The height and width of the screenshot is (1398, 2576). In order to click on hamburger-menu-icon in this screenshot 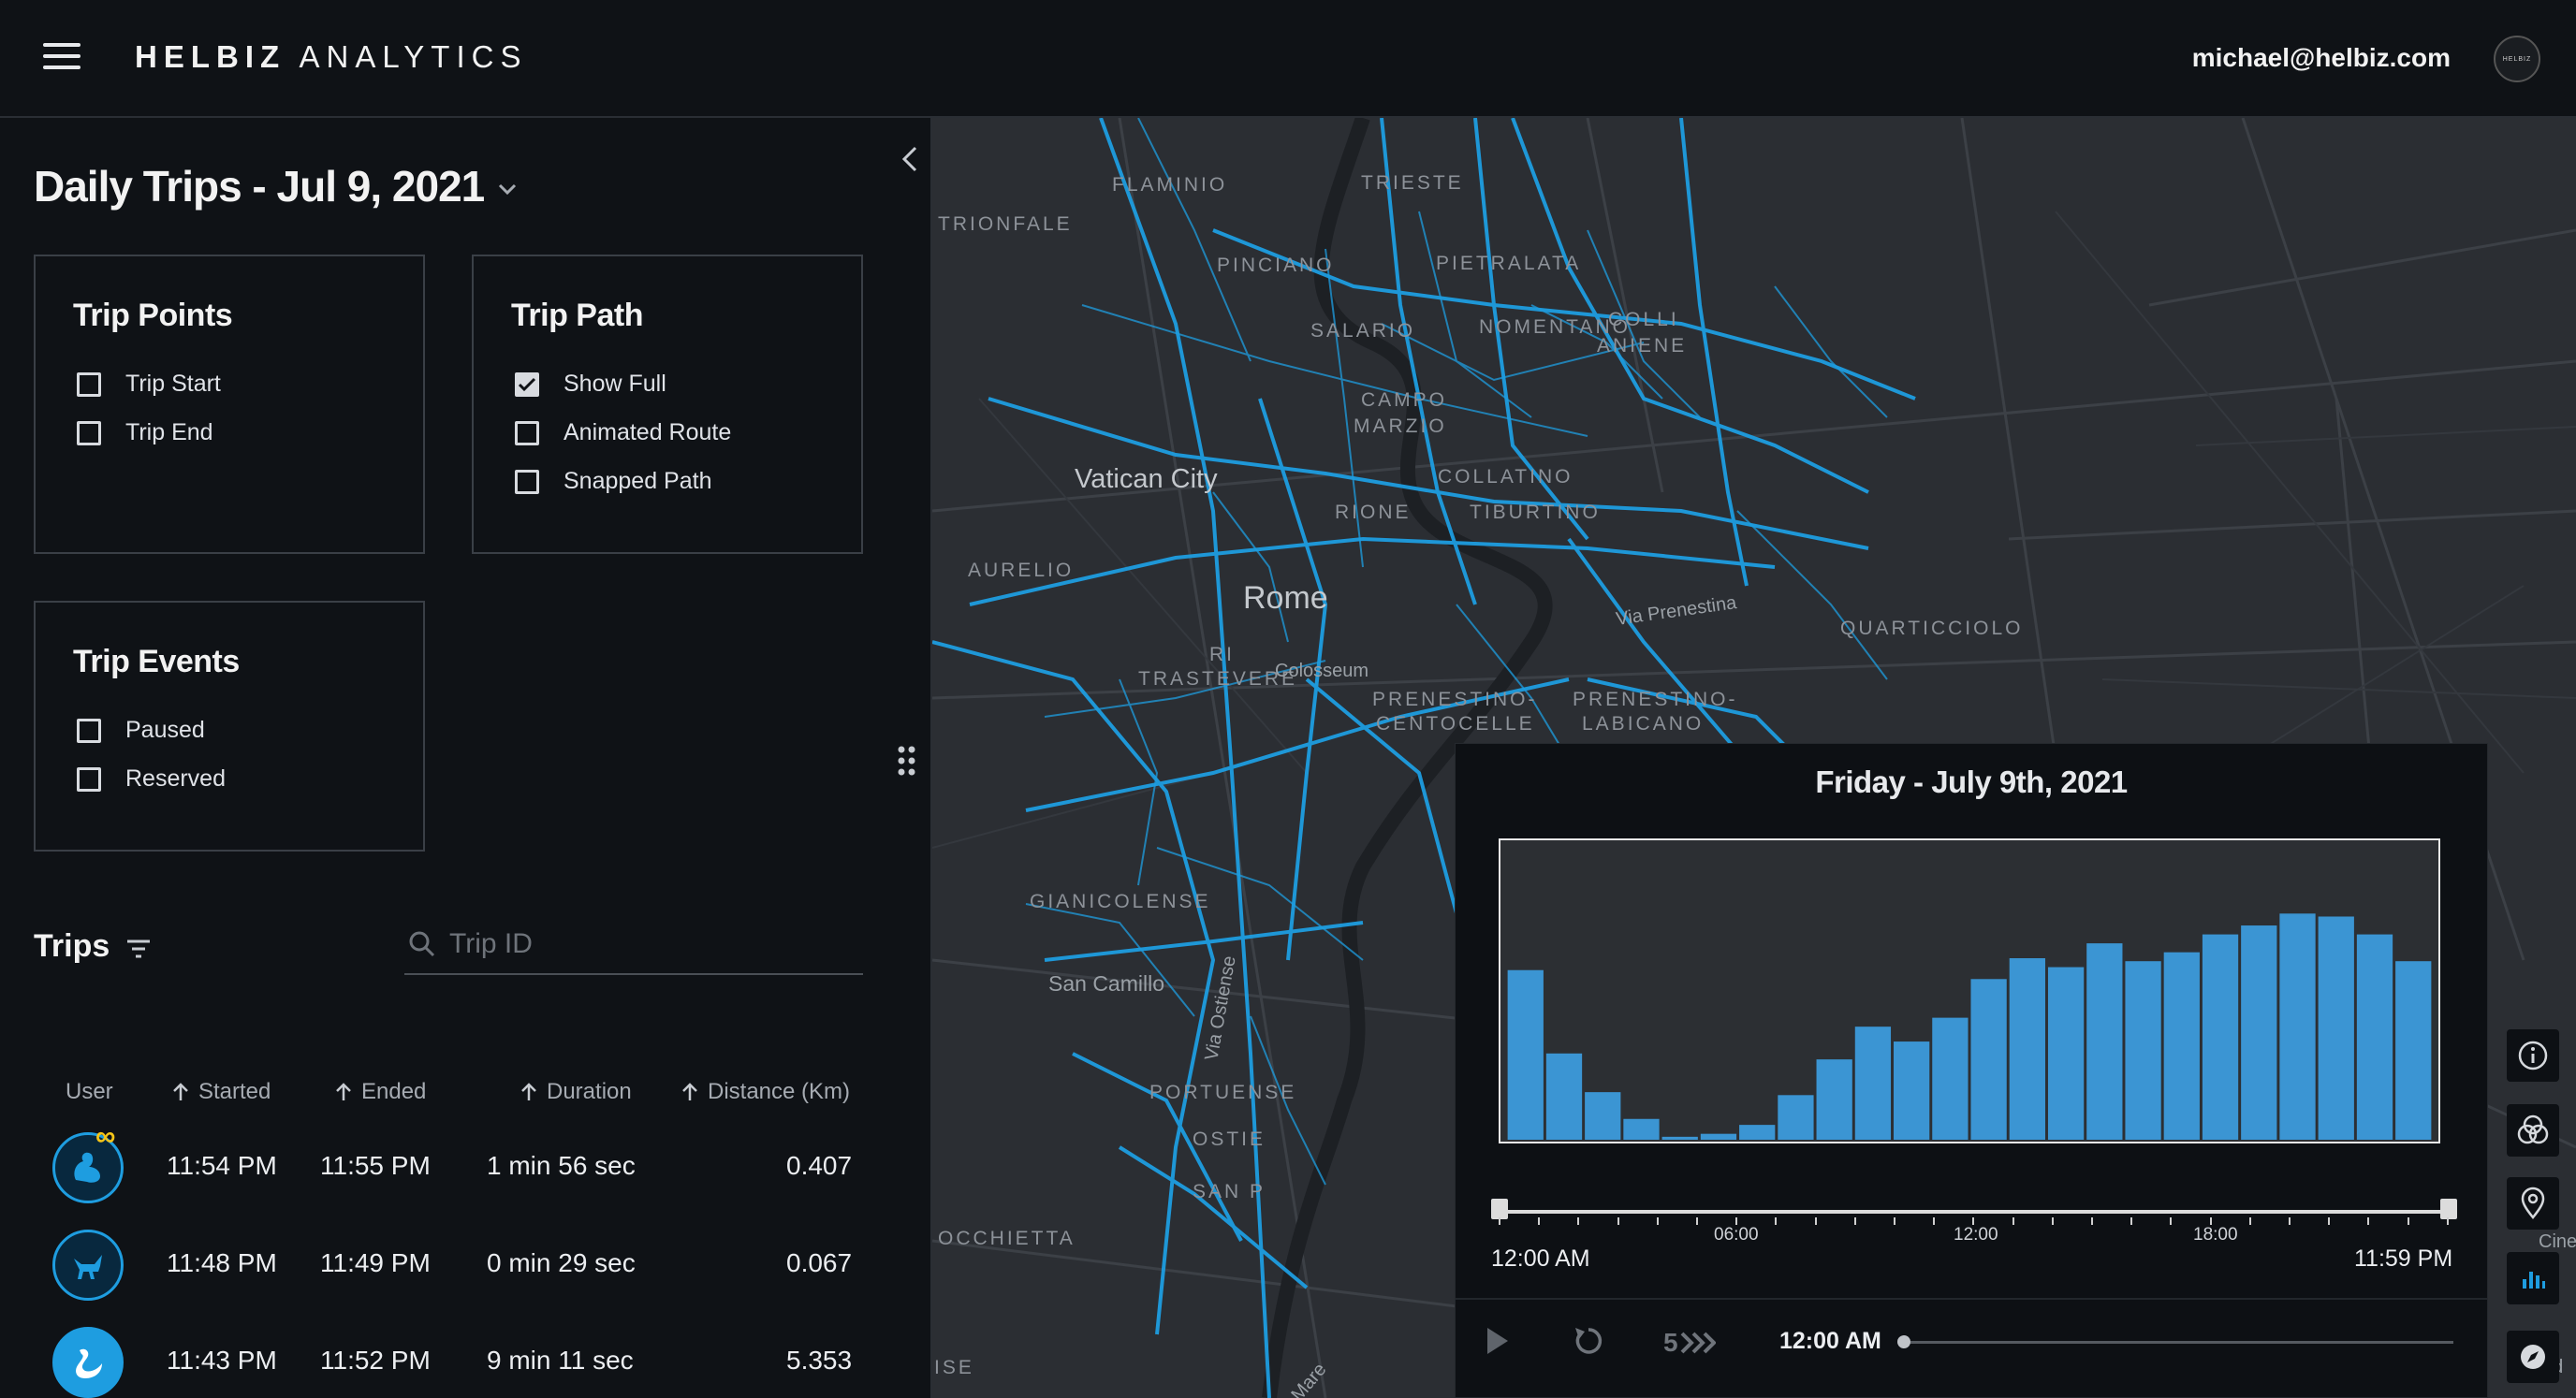, I will do `click(62, 59)`.